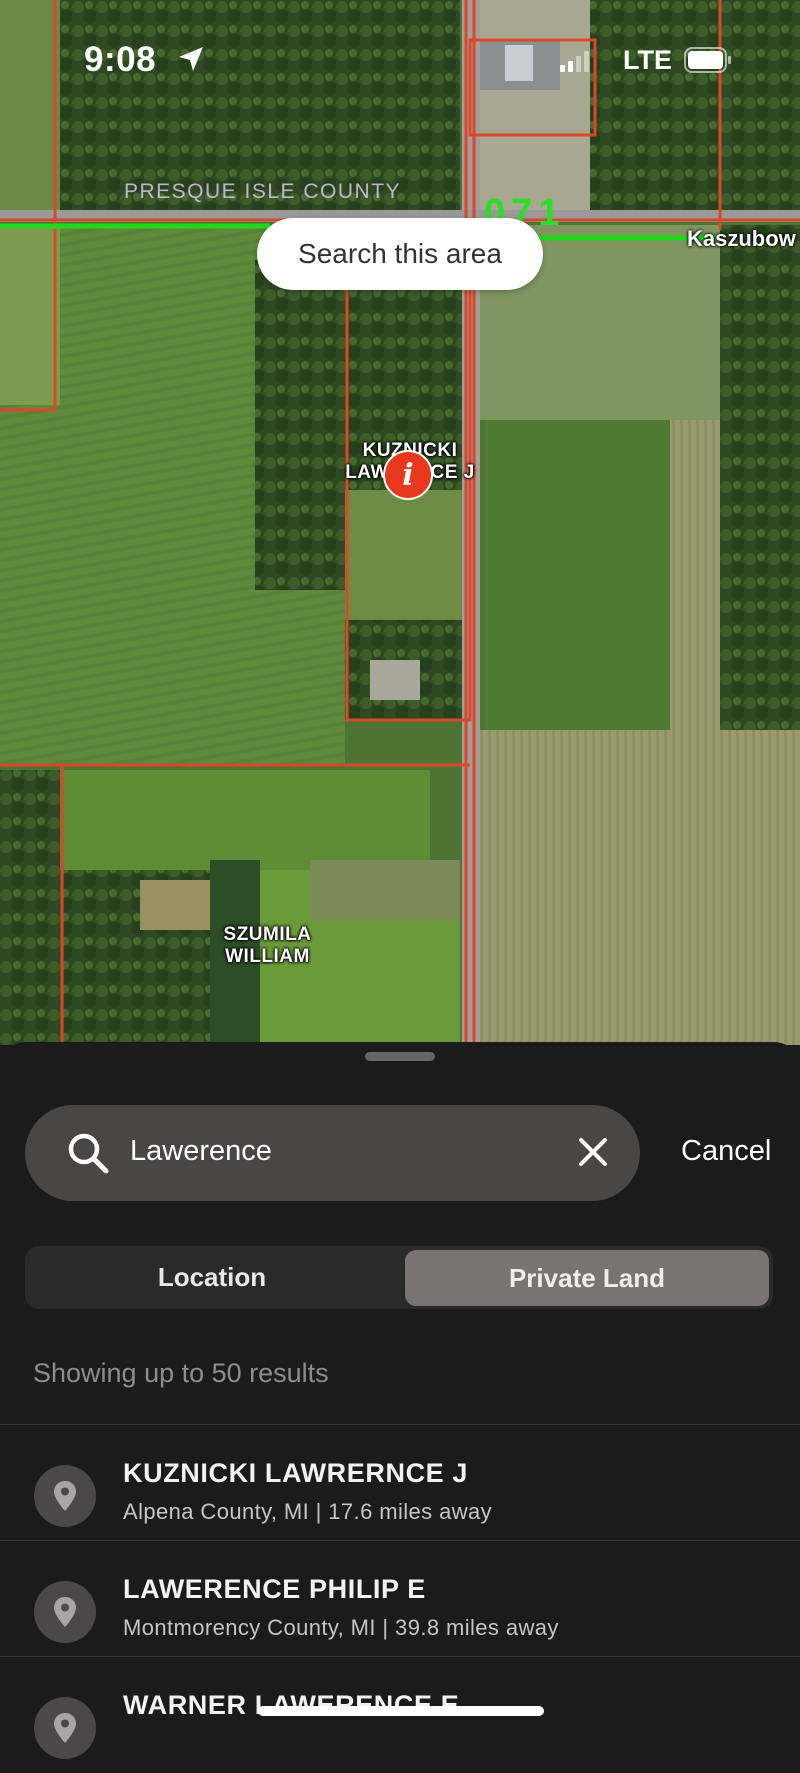 This screenshot has width=800, height=1773. Describe the element at coordinates (400, 254) in the screenshot. I see `search-this-area-button: Search this area` at that location.